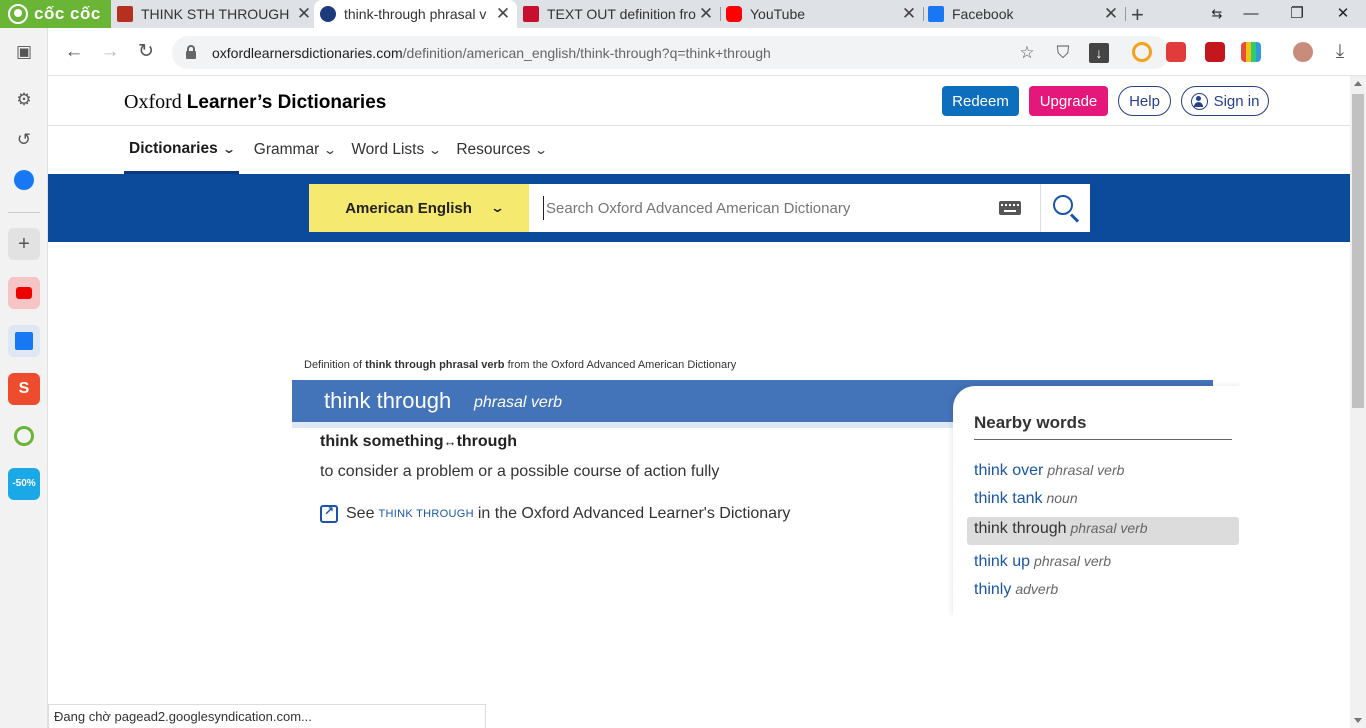 The image size is (1366, 728). I want to click on extension-color-icon, so click(1251, 52).